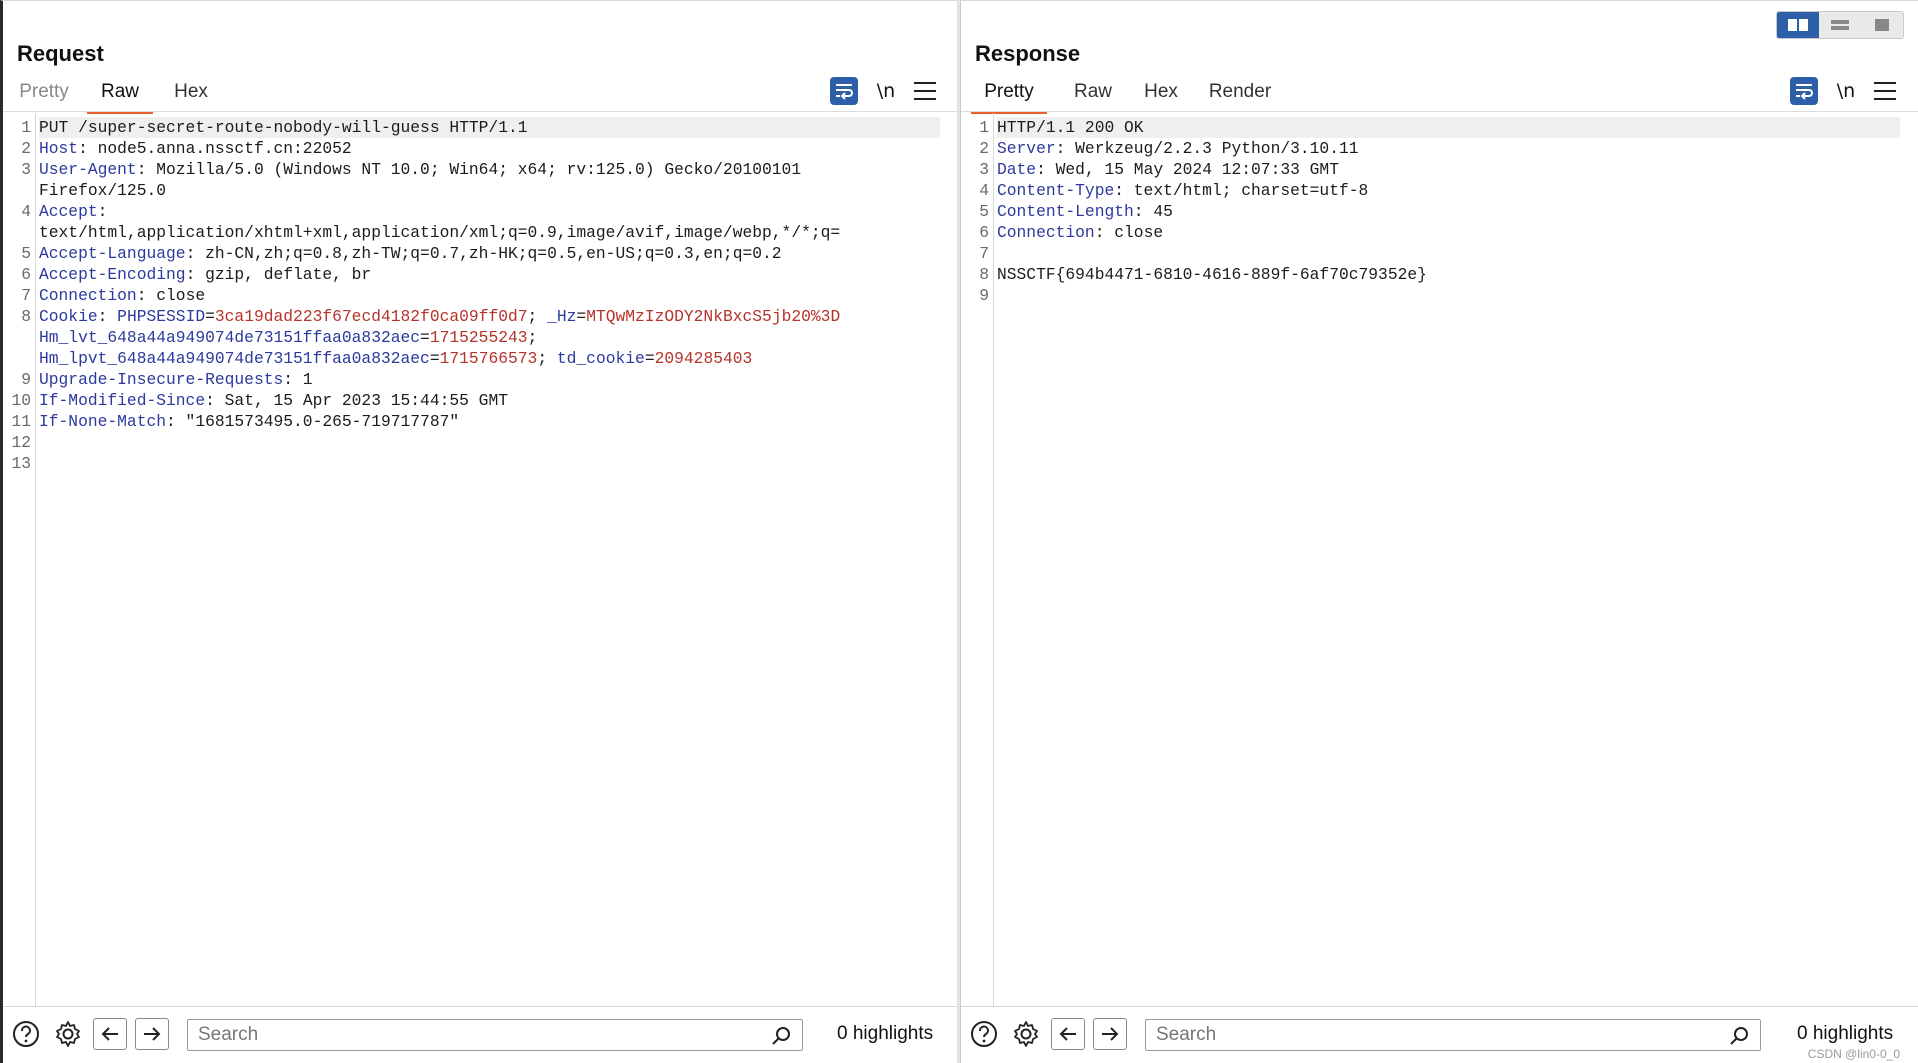 The width and height of the screenshot is (1918, 1063). I want to click on code-line: 6 Accept-Encoding: gzip, deflate, br, so click(471, 274).